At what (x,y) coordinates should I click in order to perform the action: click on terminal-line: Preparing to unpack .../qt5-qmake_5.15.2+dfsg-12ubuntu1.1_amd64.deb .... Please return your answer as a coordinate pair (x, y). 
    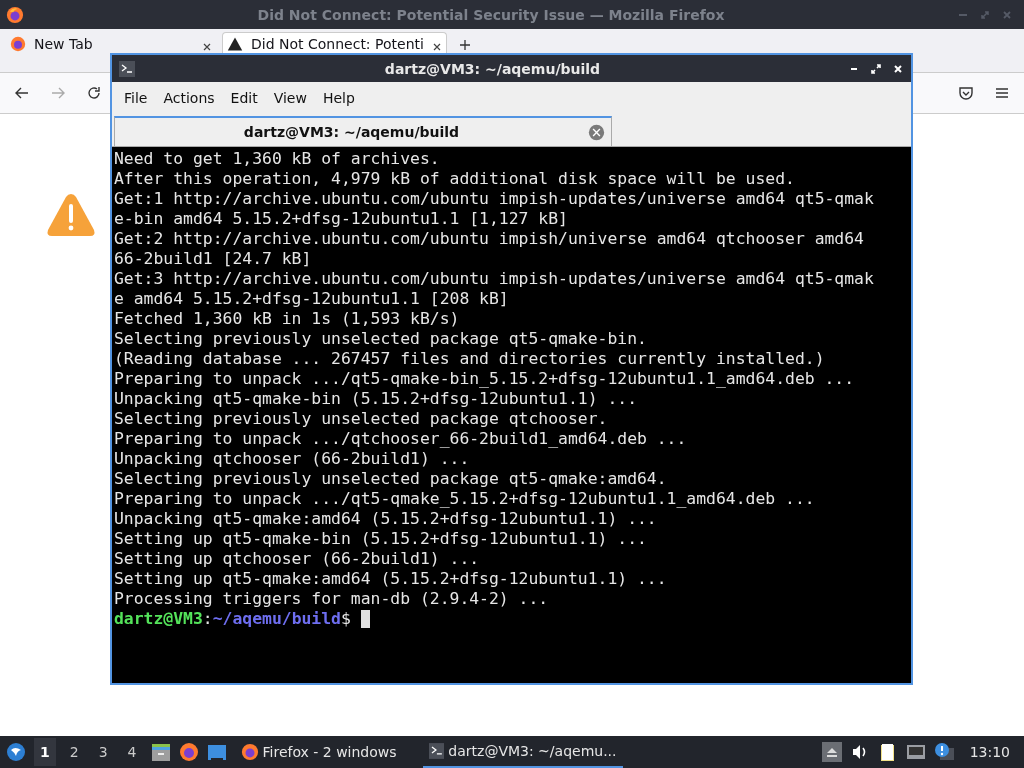
    Looking at the image, I should click on (465, 499).